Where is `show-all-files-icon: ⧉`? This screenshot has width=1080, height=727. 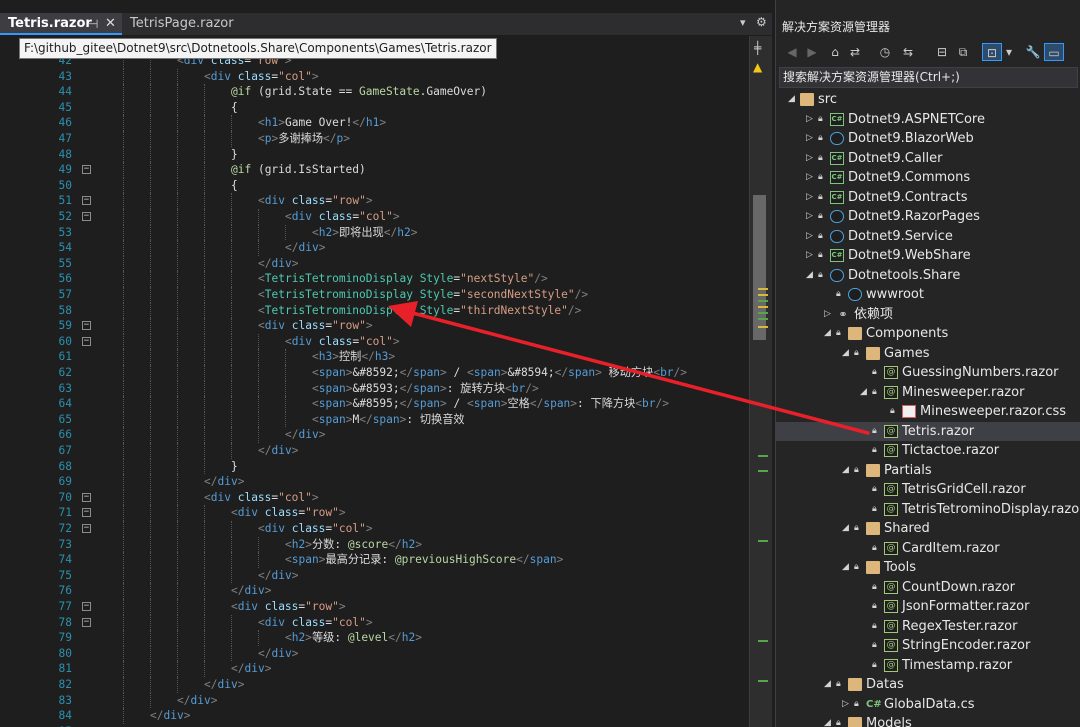
show-all-files-icon: ⧉ is located at coordinates (963, 52).